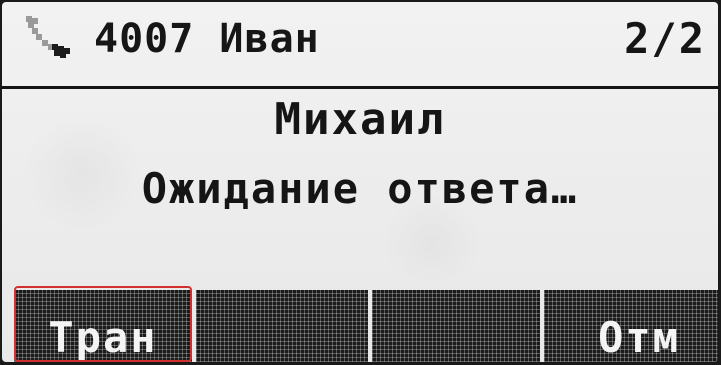 The width and height of the screenshot is (721, 365). What do you see at coordinates (665, 38) in the screenshot?
I see `call-counter: 2/2` at bounding box center [665, 38].